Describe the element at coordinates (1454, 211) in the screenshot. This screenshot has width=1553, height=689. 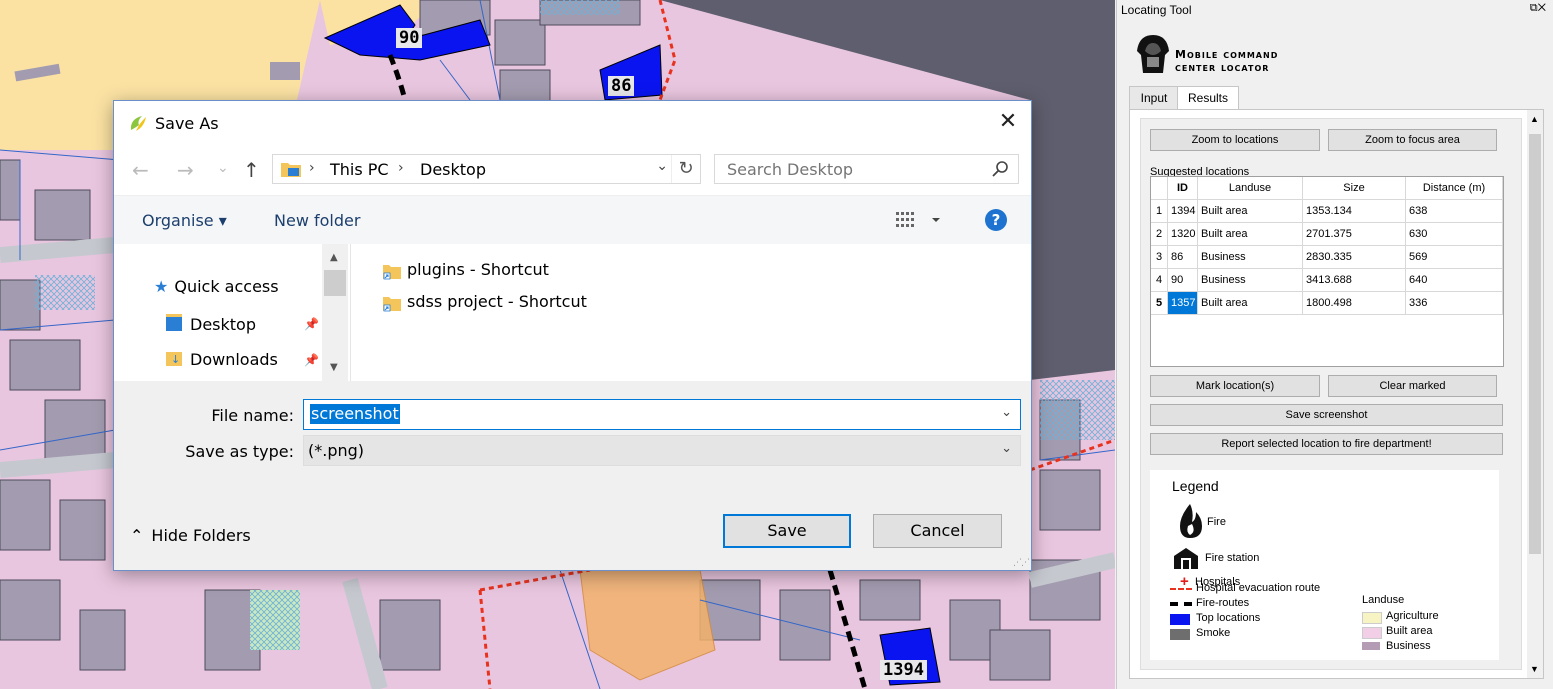
I see `cell-distance: 638` at that location.